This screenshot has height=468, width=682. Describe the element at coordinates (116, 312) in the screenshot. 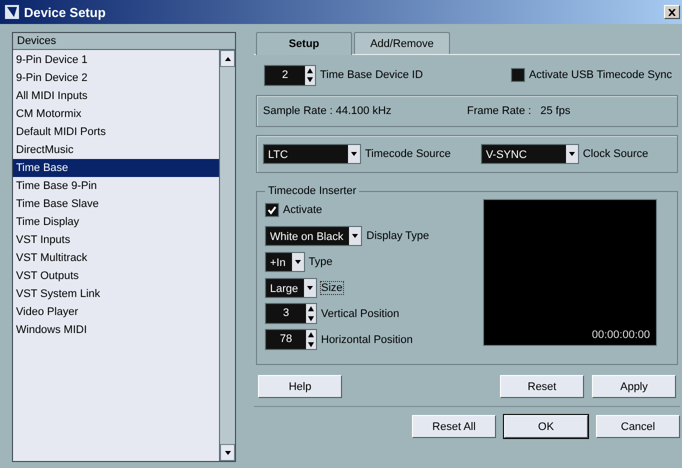

I see `device-item: Video Player` at that location.